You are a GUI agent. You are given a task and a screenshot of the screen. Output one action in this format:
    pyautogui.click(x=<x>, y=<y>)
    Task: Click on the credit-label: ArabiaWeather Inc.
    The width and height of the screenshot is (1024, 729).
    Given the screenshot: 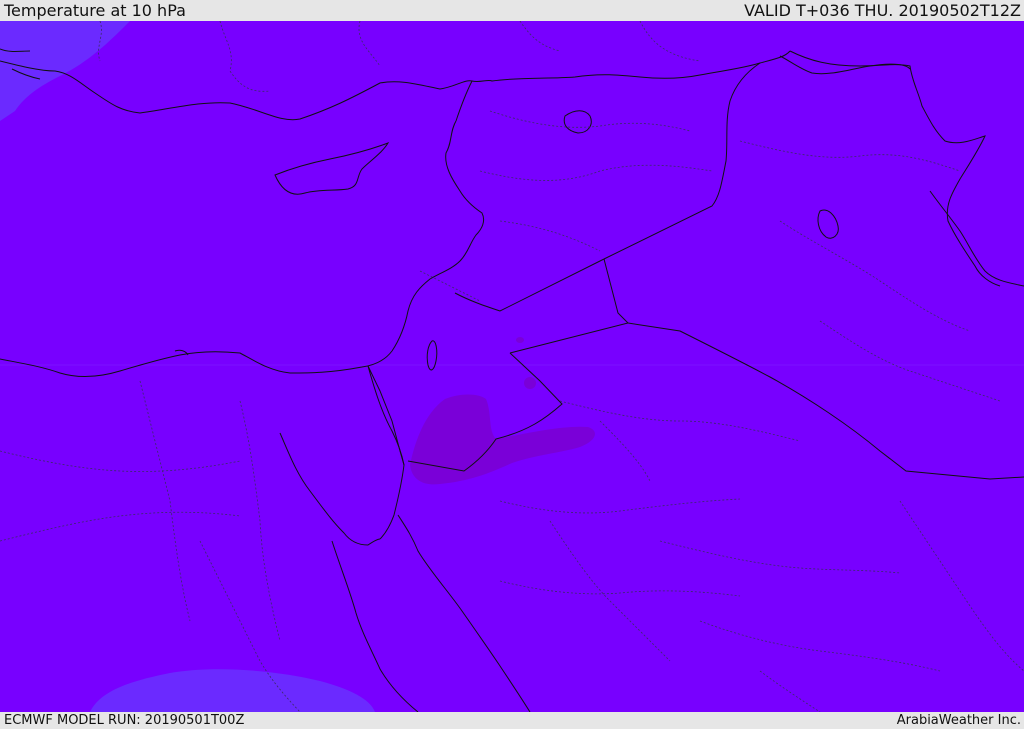 What is the action you would take?
    pyautogui.click(x=958, y=720)
    